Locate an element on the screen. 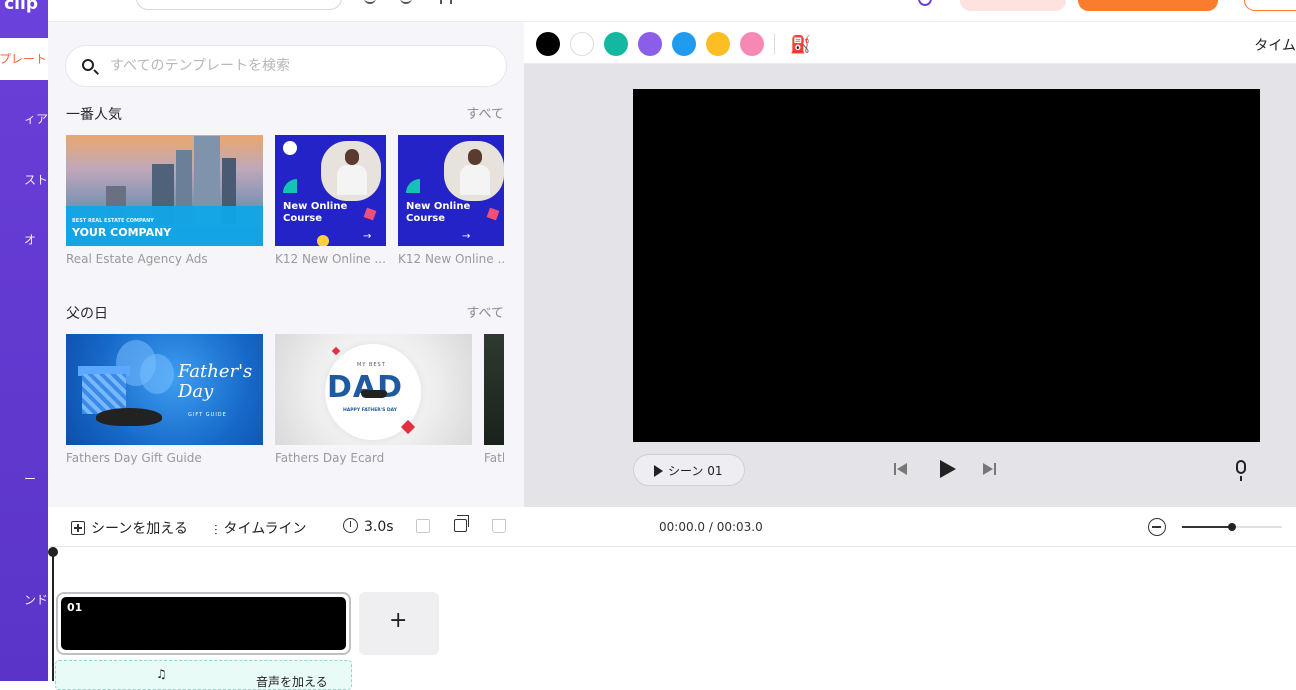  timing-label: タイム is located at coordinates (1275, 45).